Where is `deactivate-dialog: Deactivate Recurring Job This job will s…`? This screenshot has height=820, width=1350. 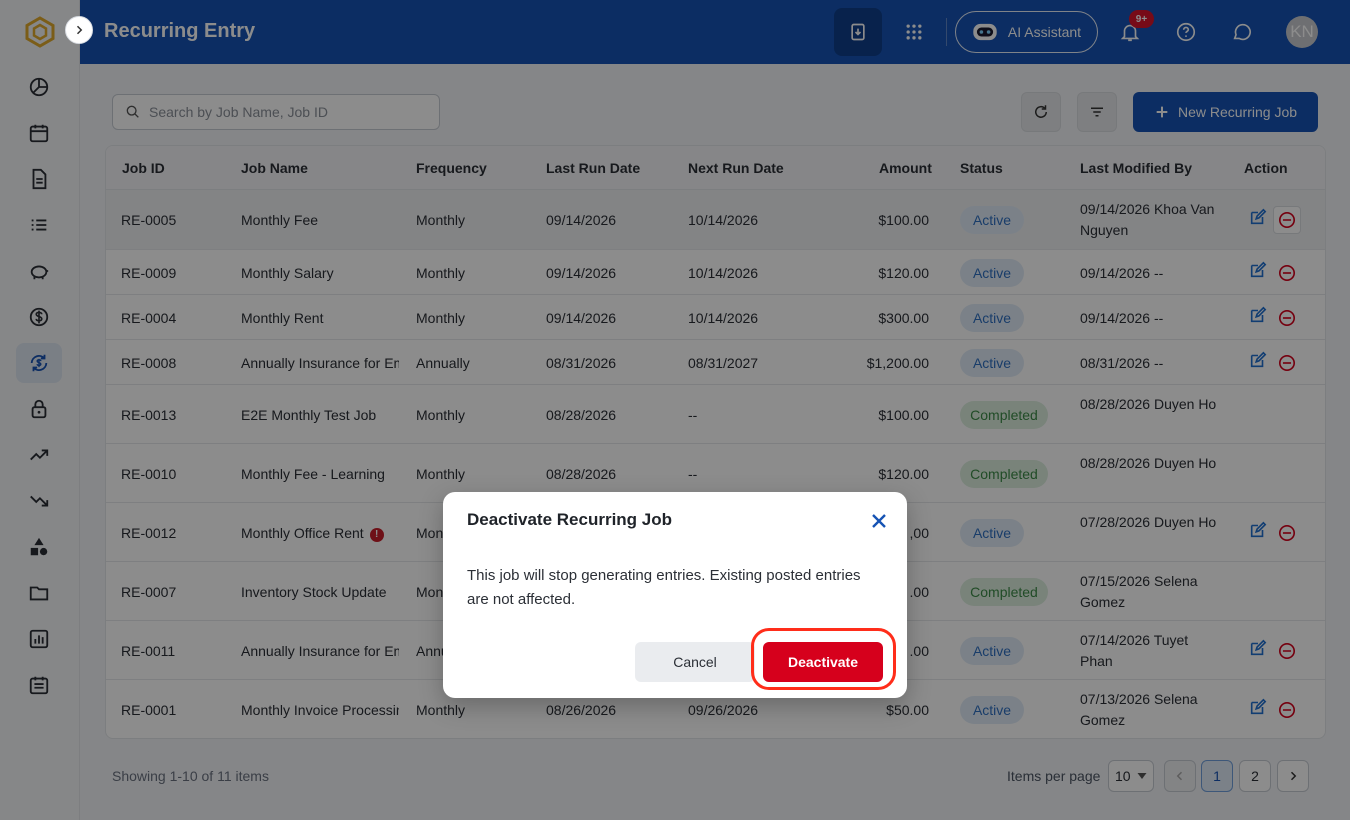 deactivate-dialog: Deactivate Recurring Job This job will s… is located at coordinates (675, 595).